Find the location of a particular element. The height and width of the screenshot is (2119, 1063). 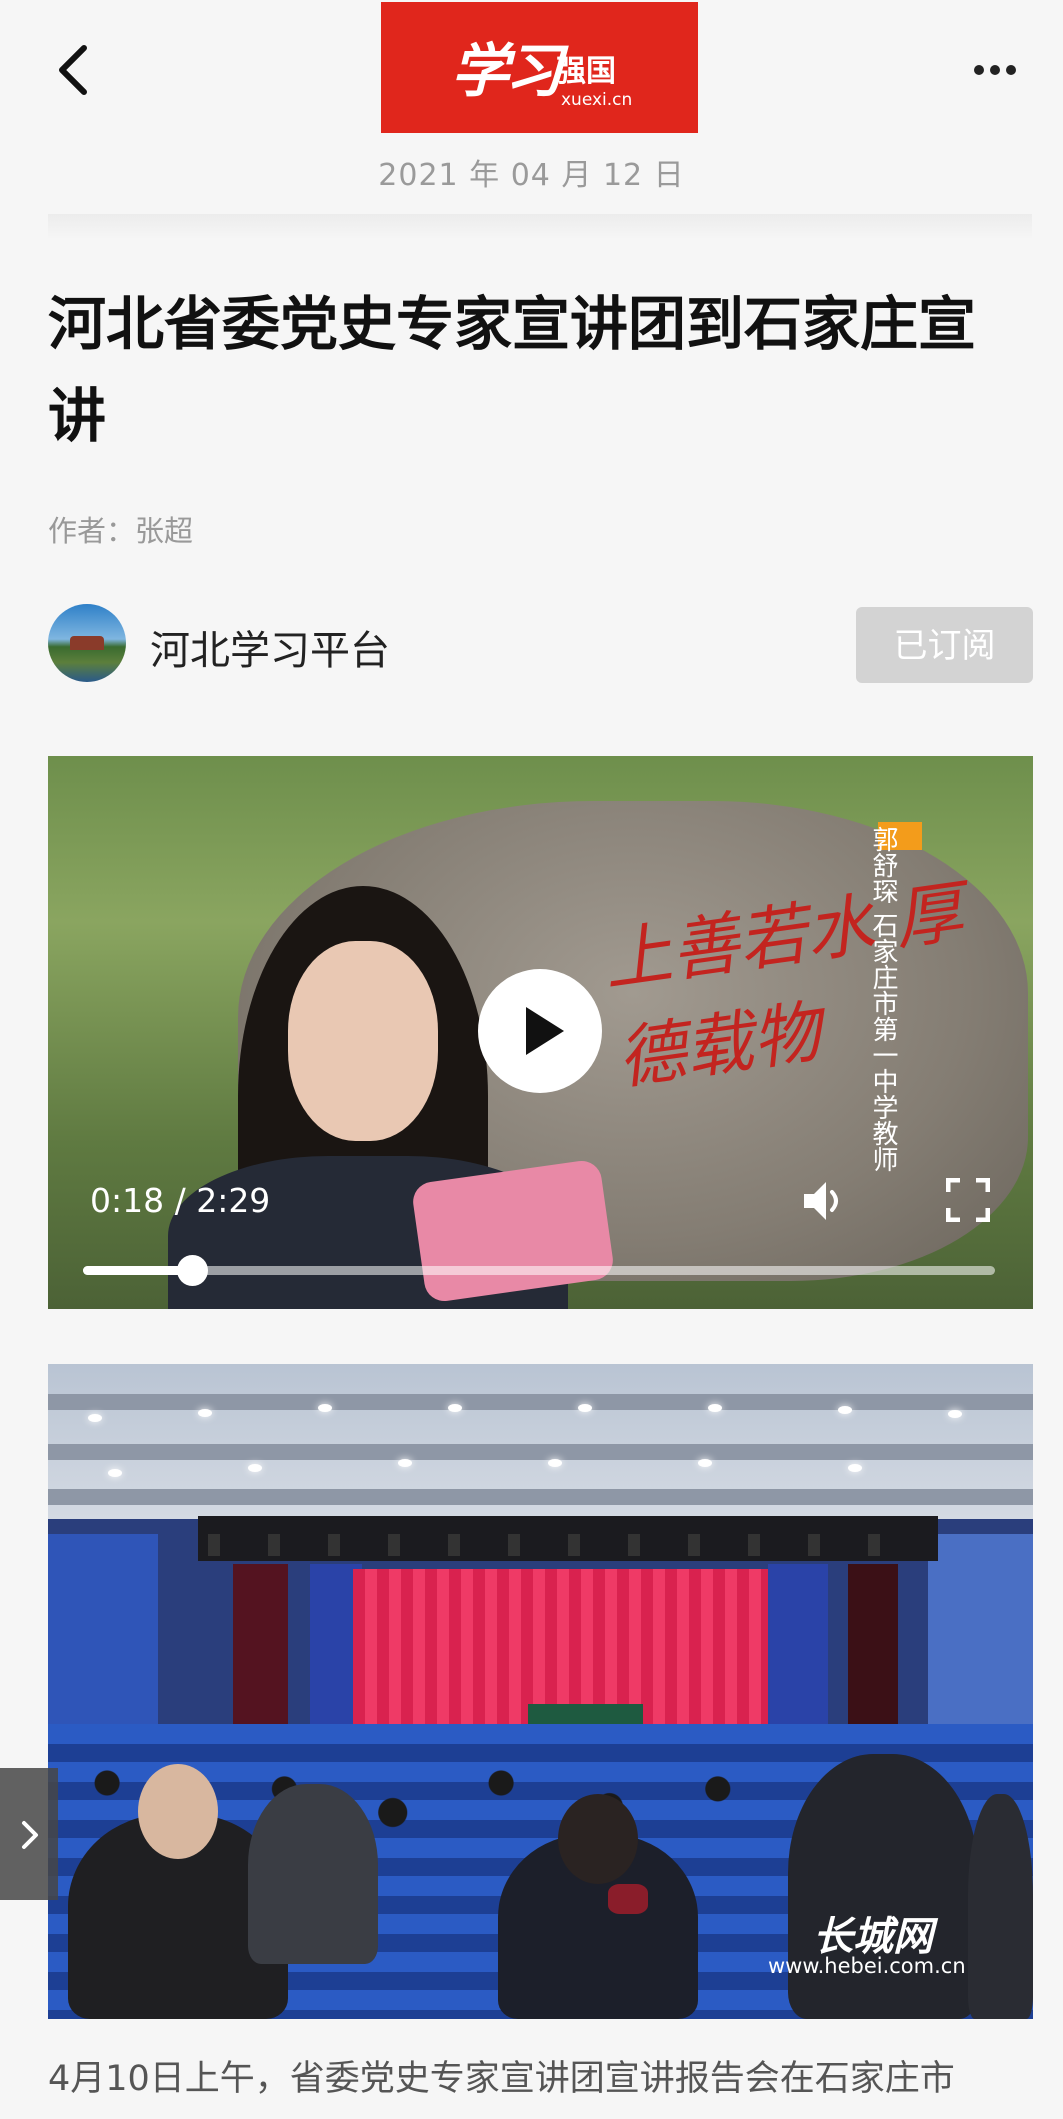

channel-name: 河北学习平台 is located at coordinates (270, 647).